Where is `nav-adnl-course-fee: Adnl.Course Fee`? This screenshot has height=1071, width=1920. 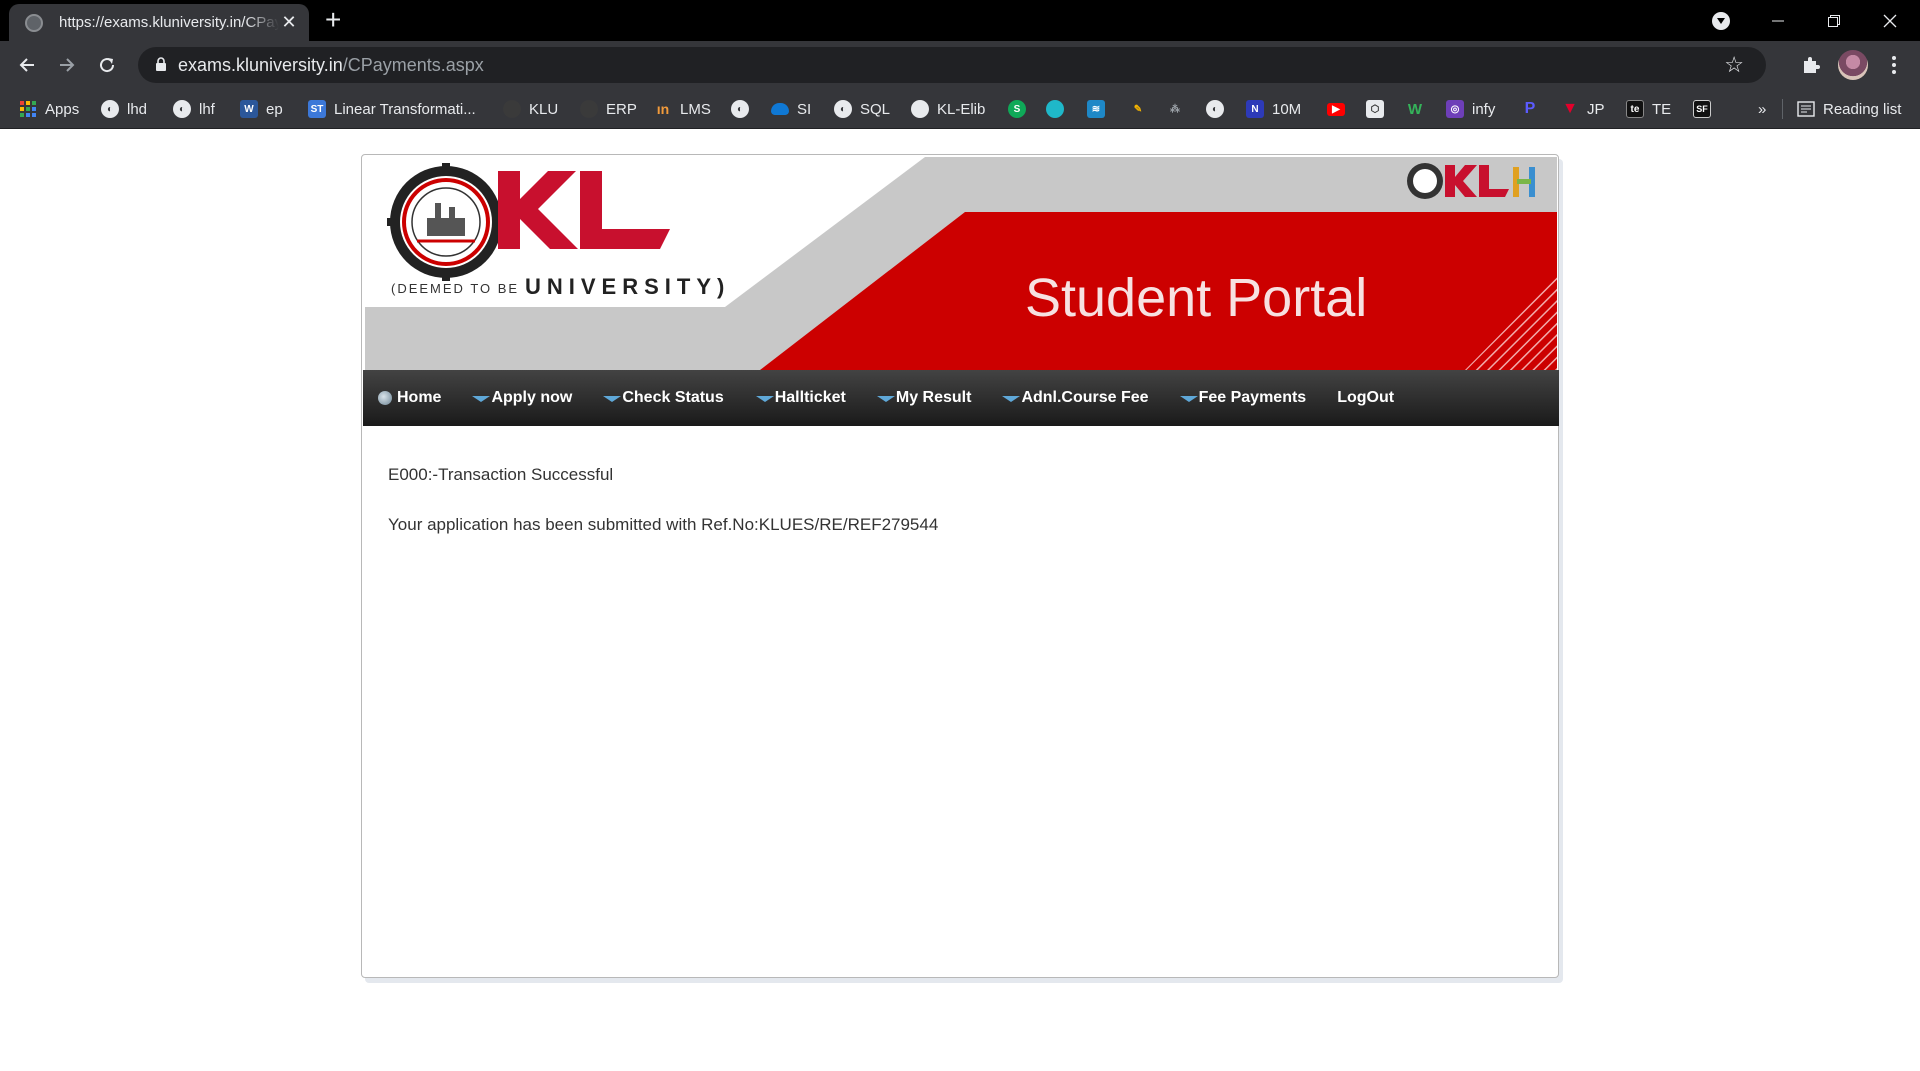 nav-adnl-course-fee: Adnl.Course Fee is located at coordinates (1075, 398).